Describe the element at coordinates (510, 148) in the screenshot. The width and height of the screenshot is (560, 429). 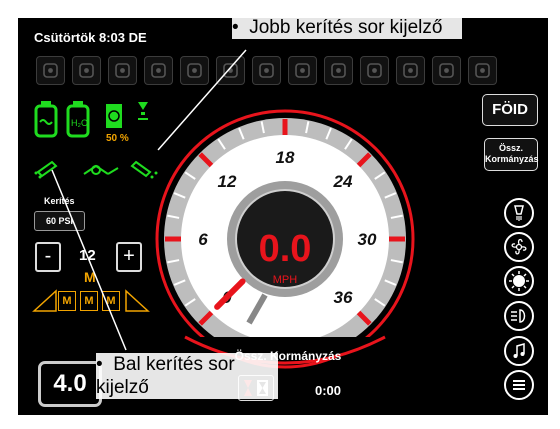
I see `steering-button-line1: Össz.` at that location.